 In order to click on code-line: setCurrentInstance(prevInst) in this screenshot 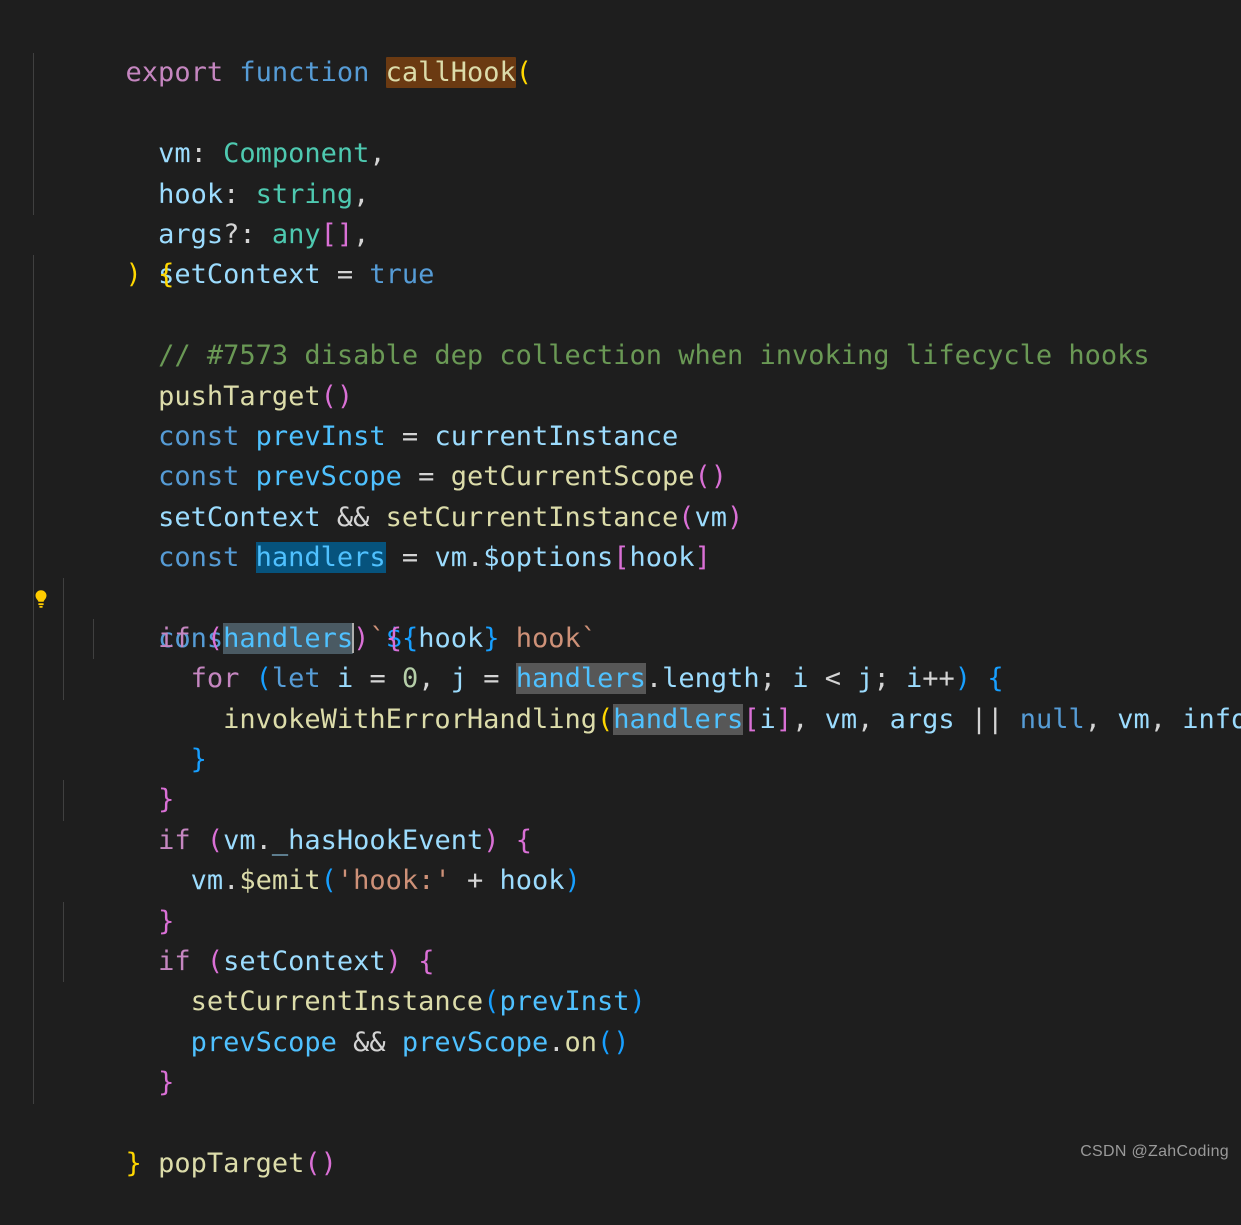, I will do `click(620, 959)`.